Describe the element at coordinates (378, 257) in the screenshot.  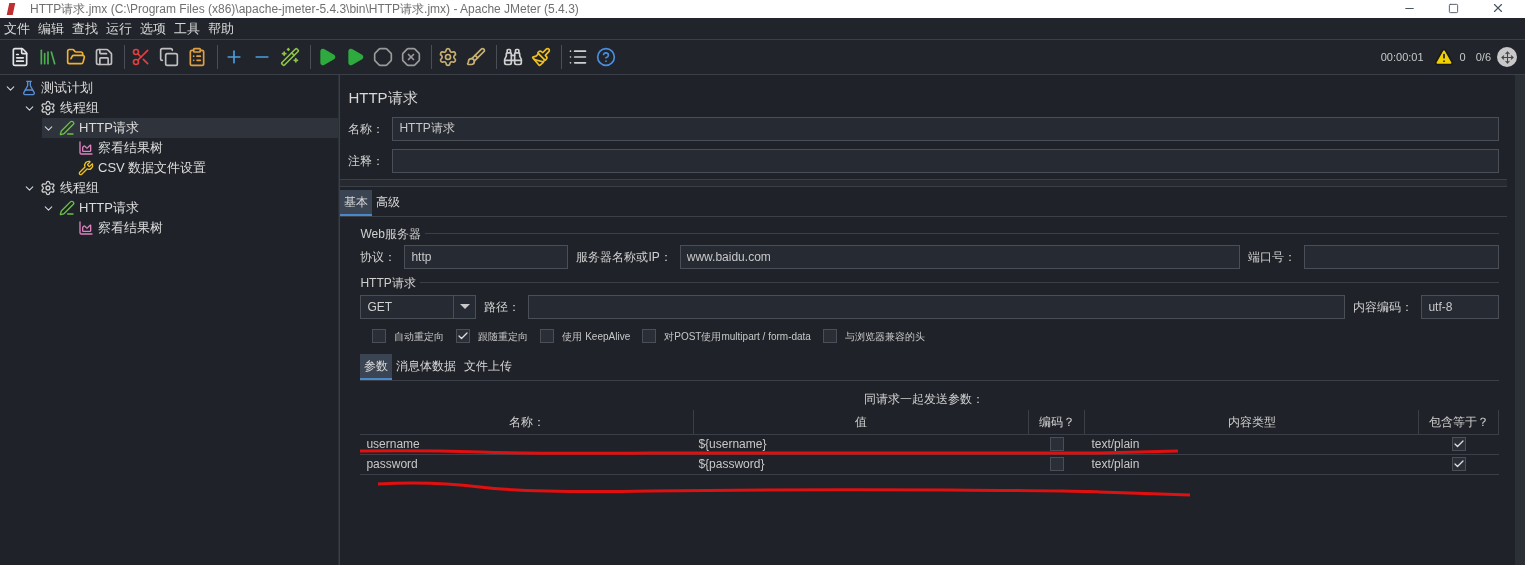
I see `field-label: 协议：` at that location.